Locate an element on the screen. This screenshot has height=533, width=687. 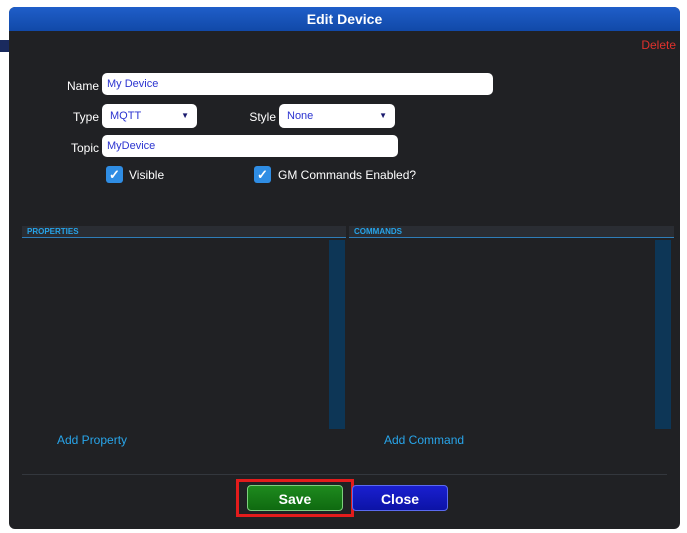
style-select: None ▼ is located at coordinates (337, 116).